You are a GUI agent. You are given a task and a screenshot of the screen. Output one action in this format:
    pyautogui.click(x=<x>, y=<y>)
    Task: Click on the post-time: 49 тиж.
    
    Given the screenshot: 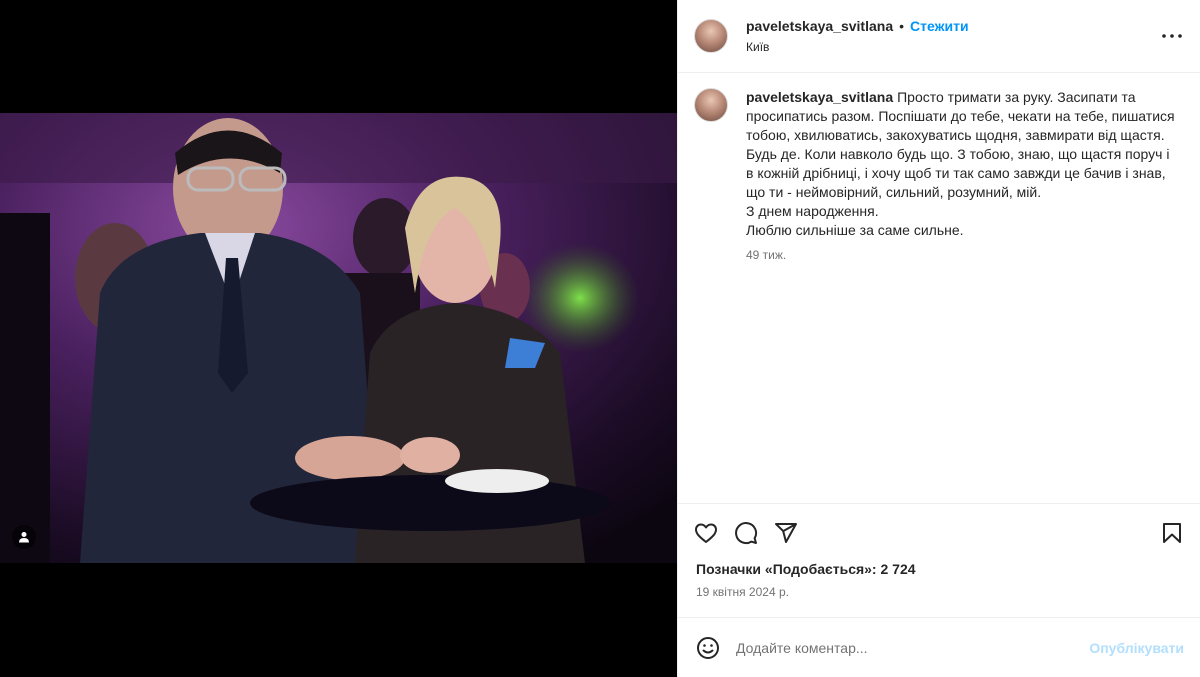 What is the action you would take?
    pyautogui.click(x=961, y=255)
    